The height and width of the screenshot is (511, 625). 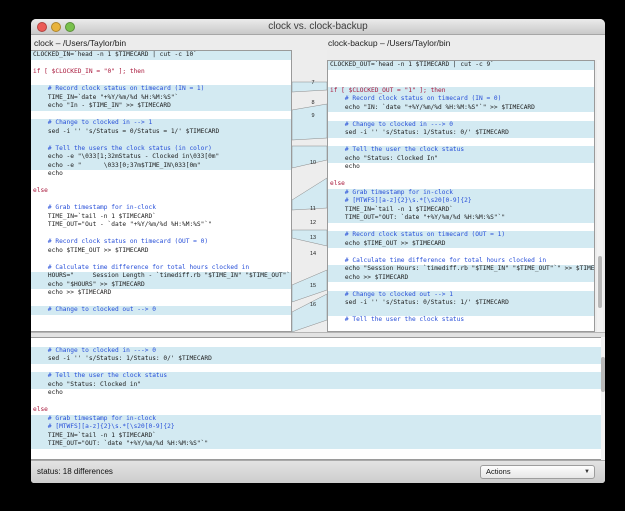 I want to click on code-line: # Change to clocked out --> 1, so click(x=461, y=294).